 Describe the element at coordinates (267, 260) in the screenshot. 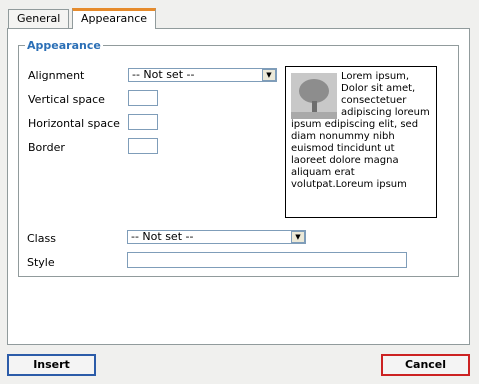

I see `style-input` at that location.